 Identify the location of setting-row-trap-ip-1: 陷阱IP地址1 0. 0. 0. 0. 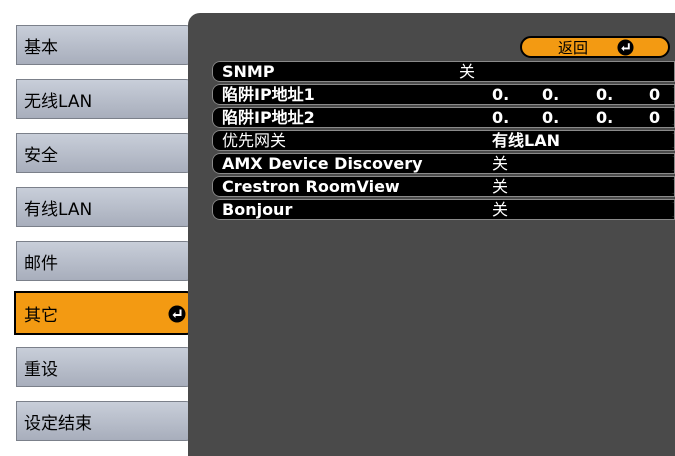
(443, 94).